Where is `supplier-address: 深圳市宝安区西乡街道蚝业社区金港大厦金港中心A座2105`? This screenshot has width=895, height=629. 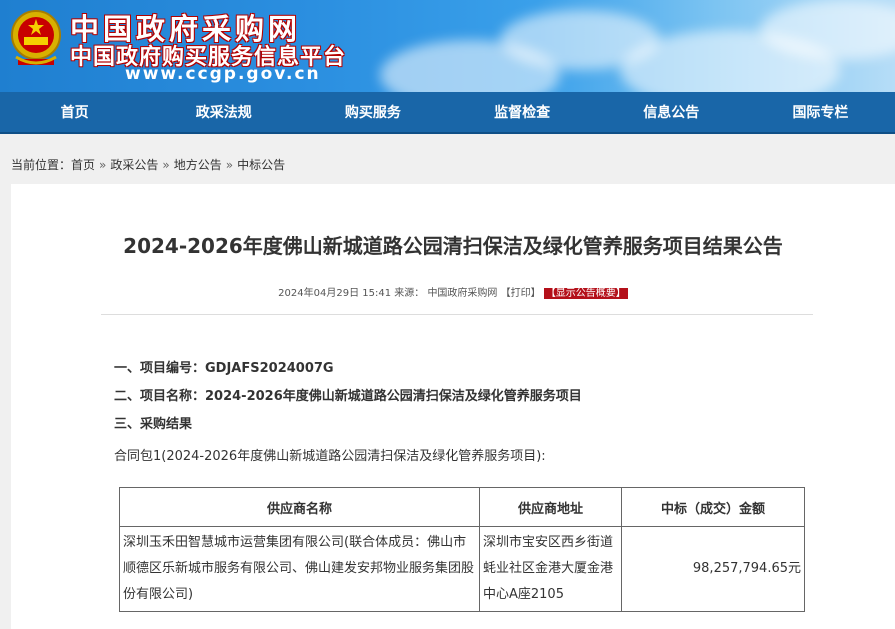 supplier-address: 深圳市宝安区西乡街道蚝业社区金港大厦金港中心A座2105 is located at coordinates (550, 569).